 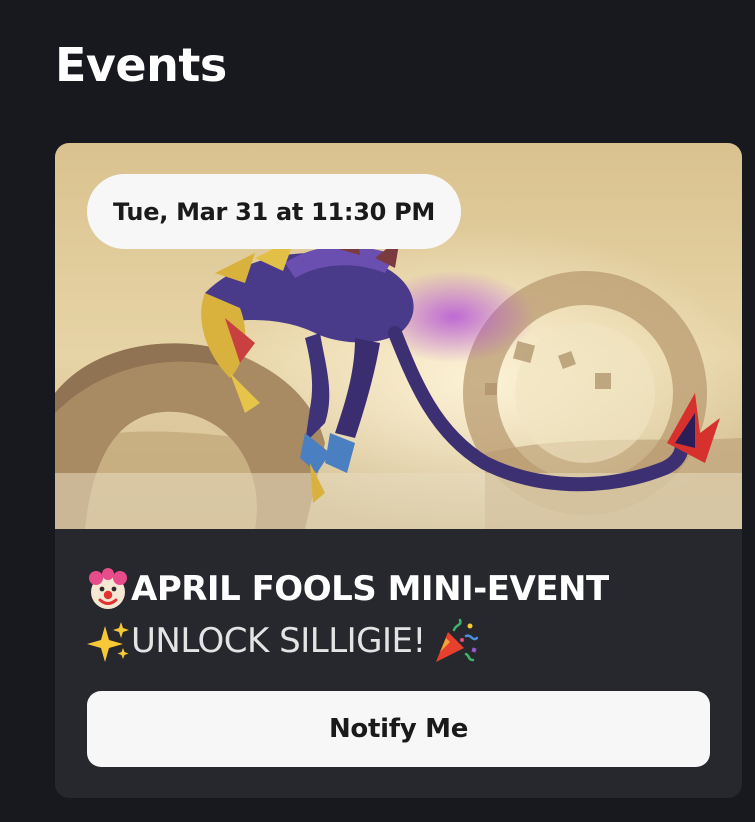 I want to click on event-date-badge: Tue, Mar 31 at 11:30 PM, so click(x=274, y=211).